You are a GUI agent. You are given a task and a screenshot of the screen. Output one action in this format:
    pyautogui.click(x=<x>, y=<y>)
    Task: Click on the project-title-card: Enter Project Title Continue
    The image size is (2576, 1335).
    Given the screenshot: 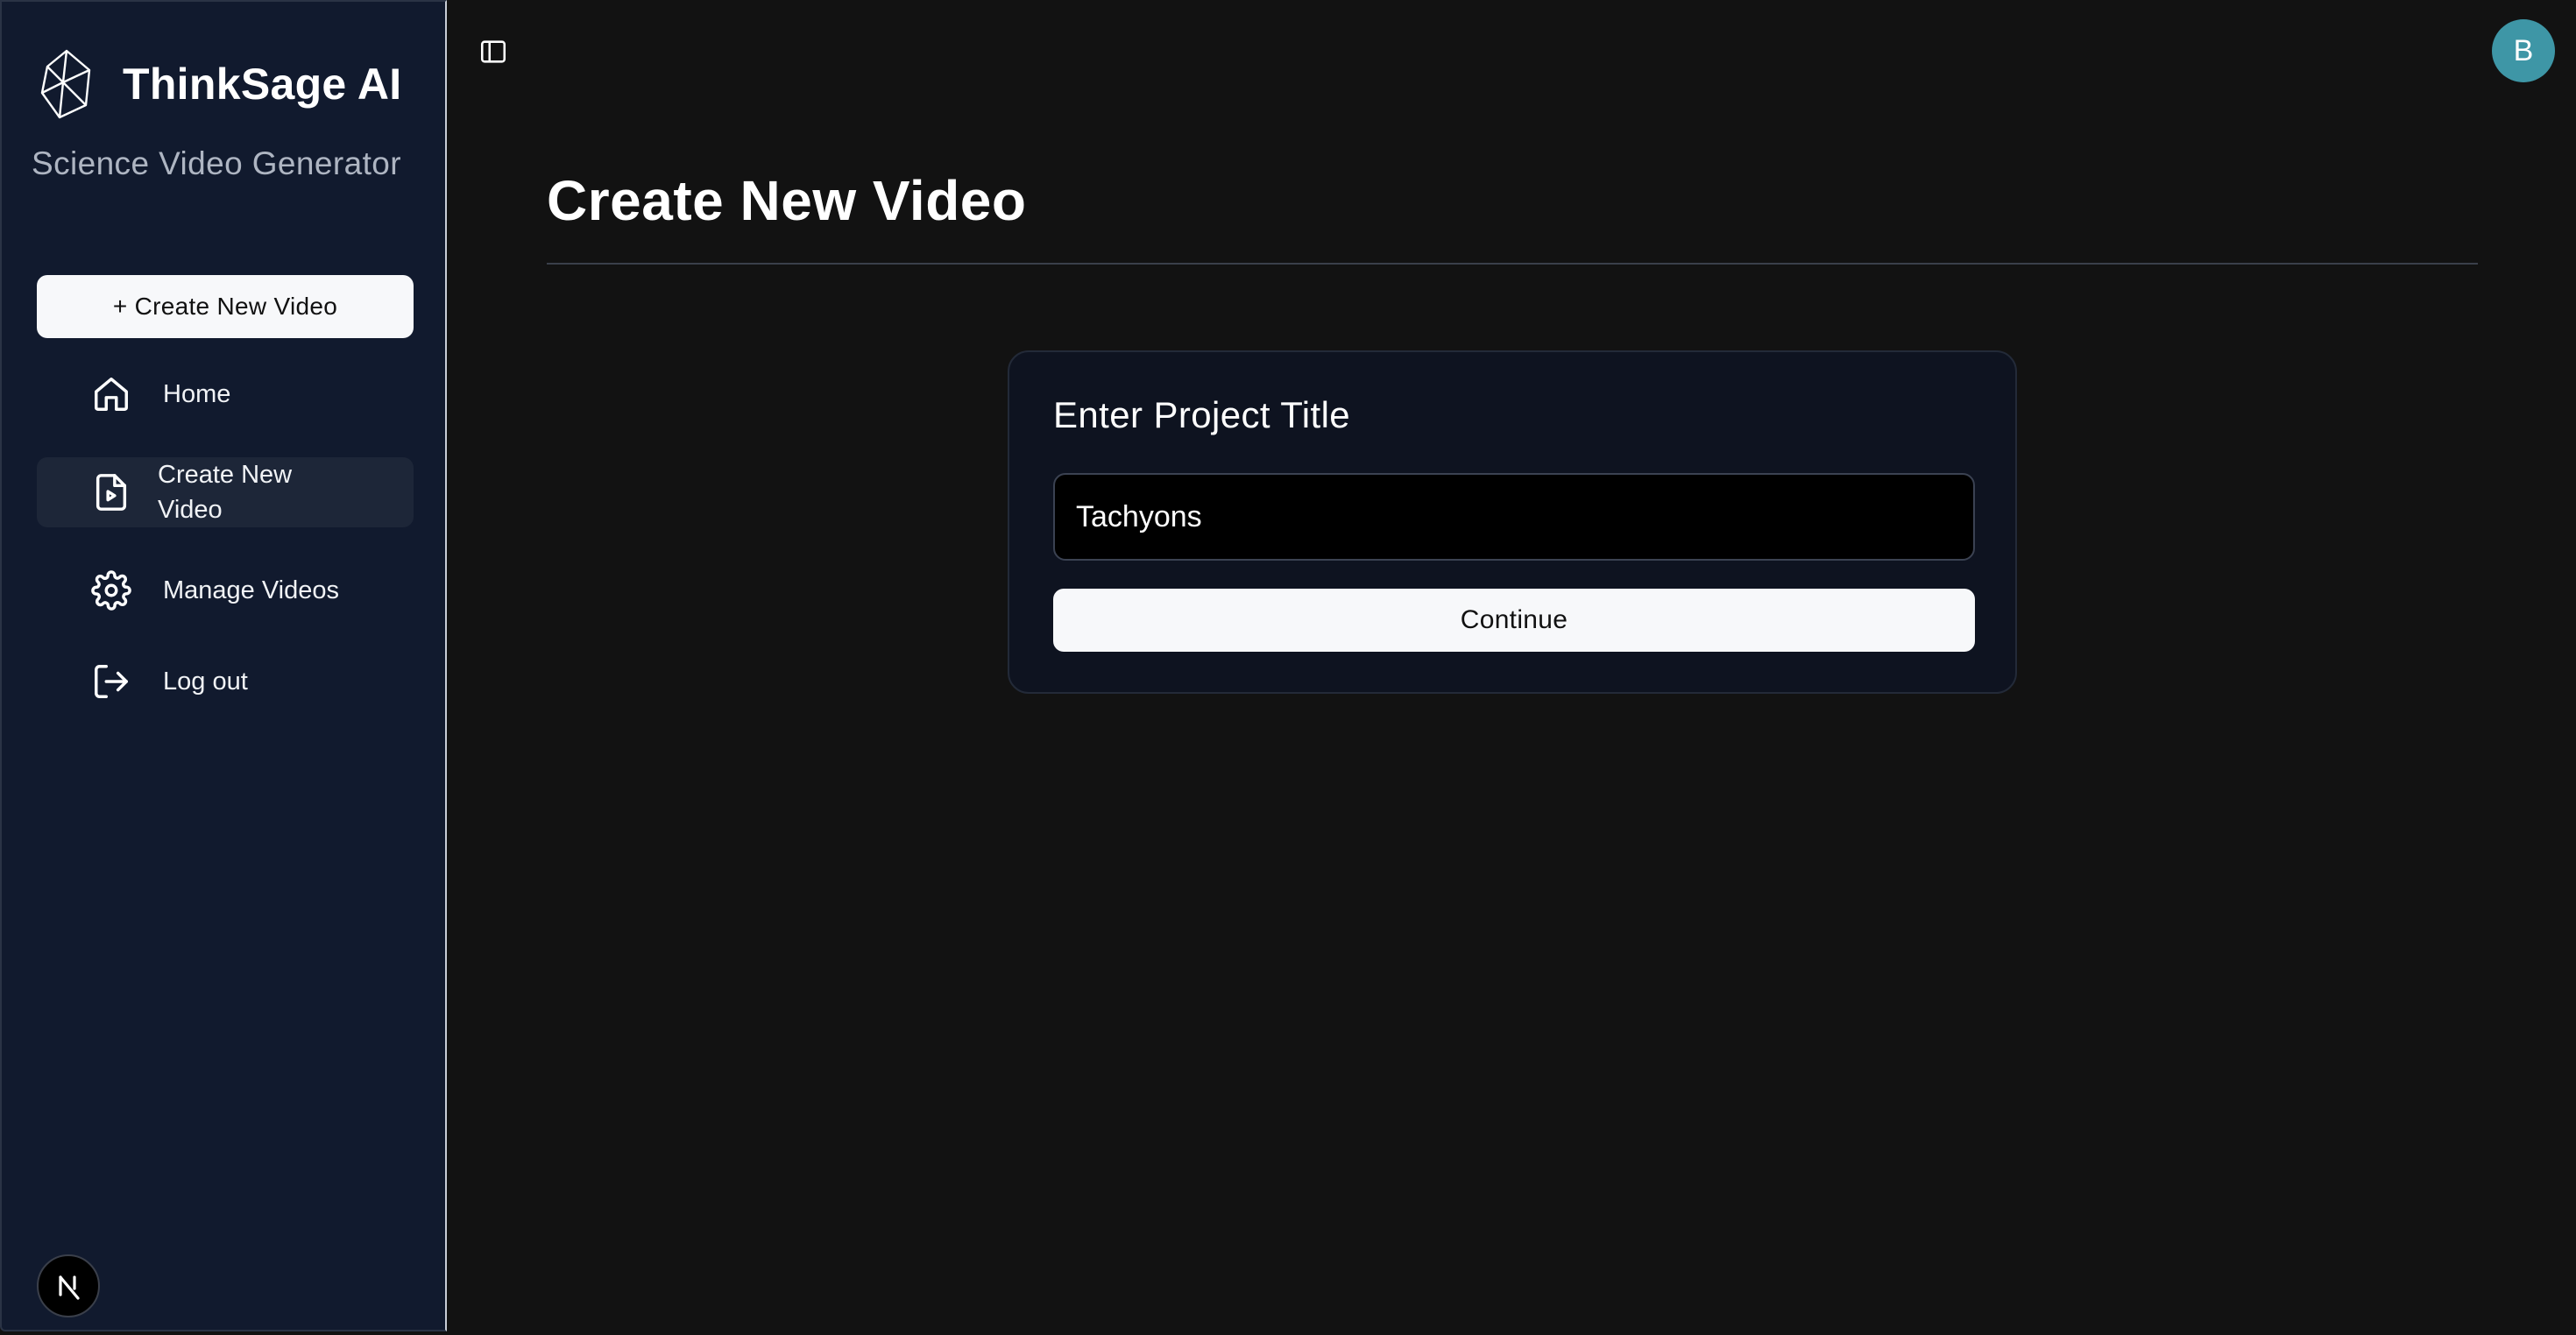 What is the action you would take?
    pyautogui.click(x=1512, y=522)
    